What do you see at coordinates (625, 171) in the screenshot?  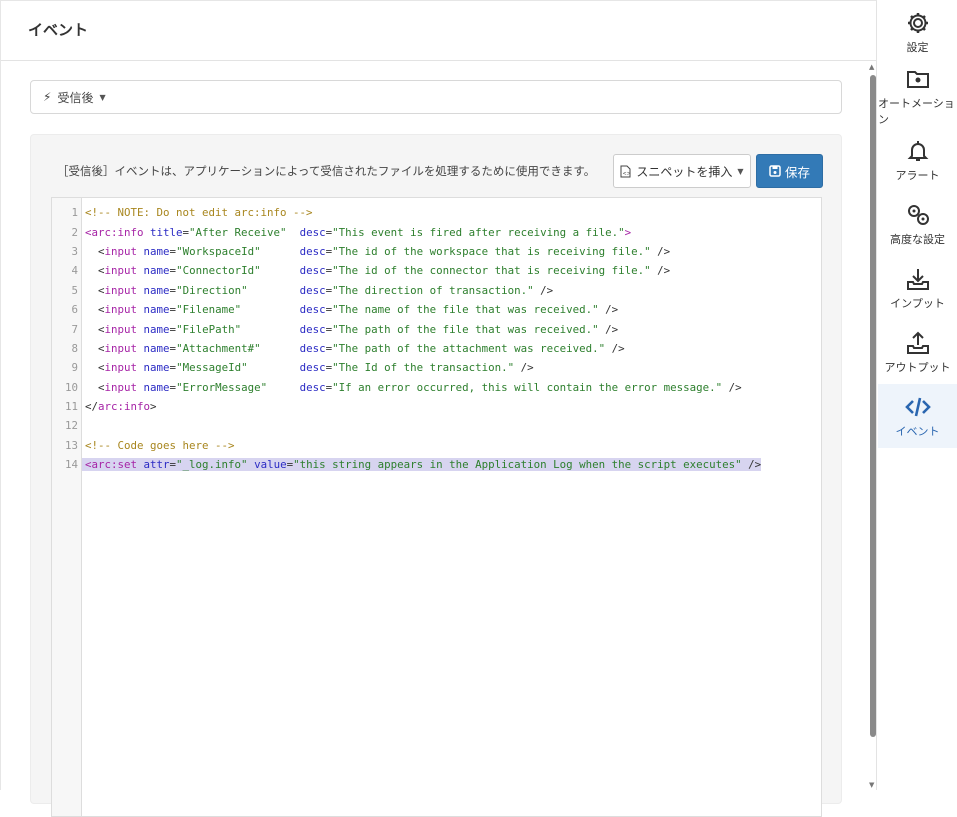 I see `file-code-icon: <>` at bounding box center [625, 171].